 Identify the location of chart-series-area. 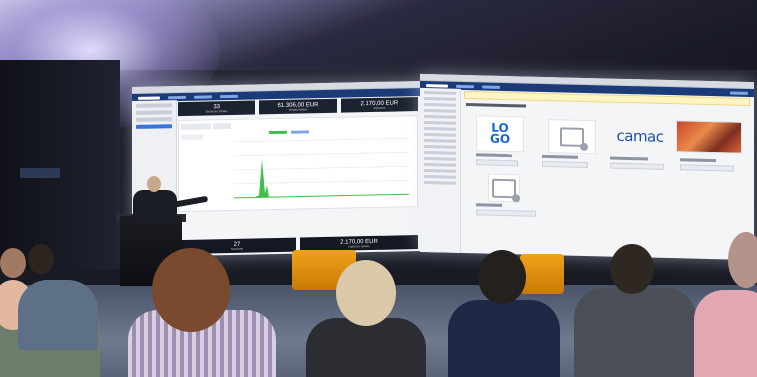
(321, 178).